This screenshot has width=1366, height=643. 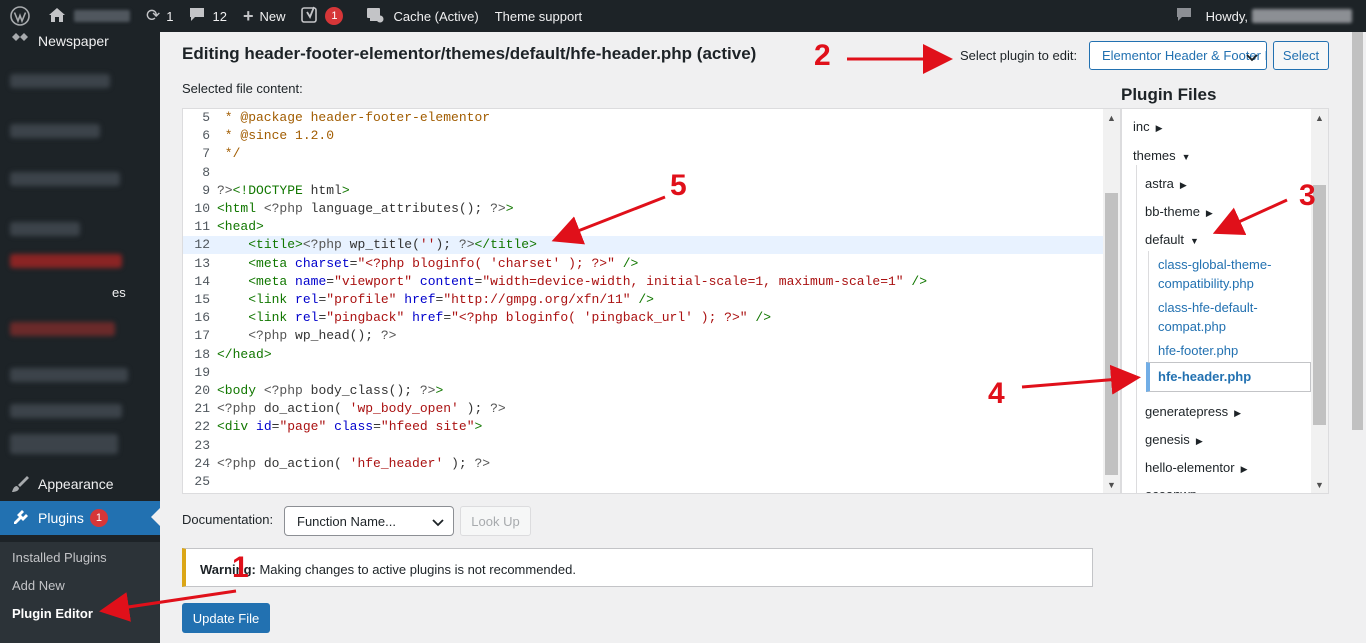 I want to click on editor-scrollbar: ▲ ▼, so click(x=1111, y=301).